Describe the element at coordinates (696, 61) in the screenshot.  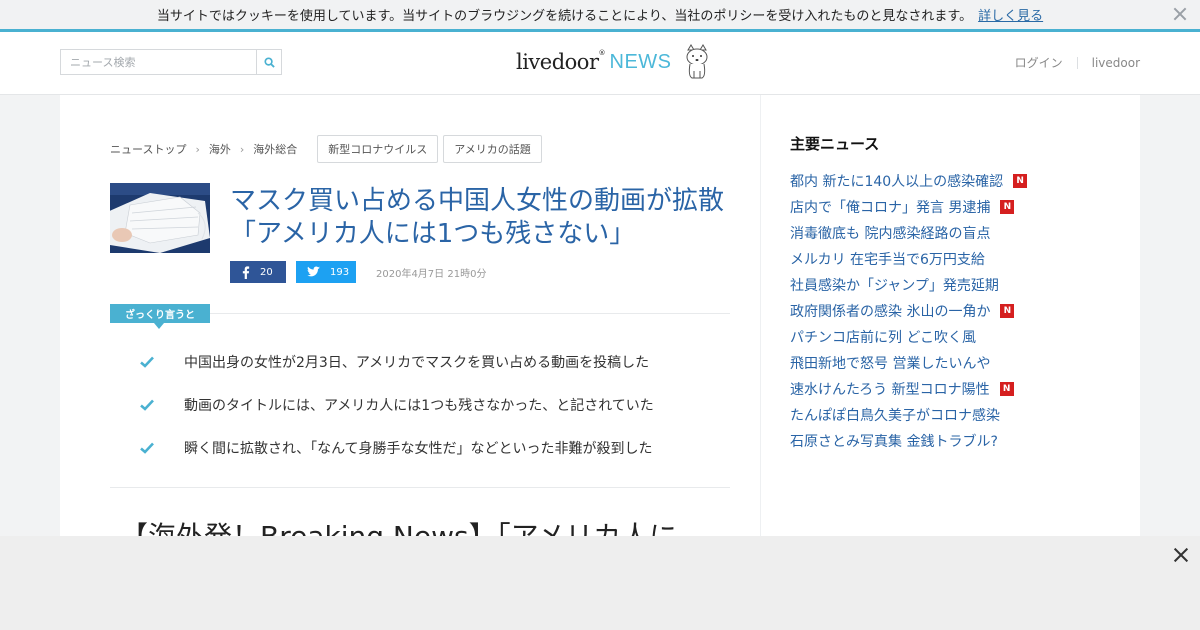
I see `dog-mascot-icon` at that location.